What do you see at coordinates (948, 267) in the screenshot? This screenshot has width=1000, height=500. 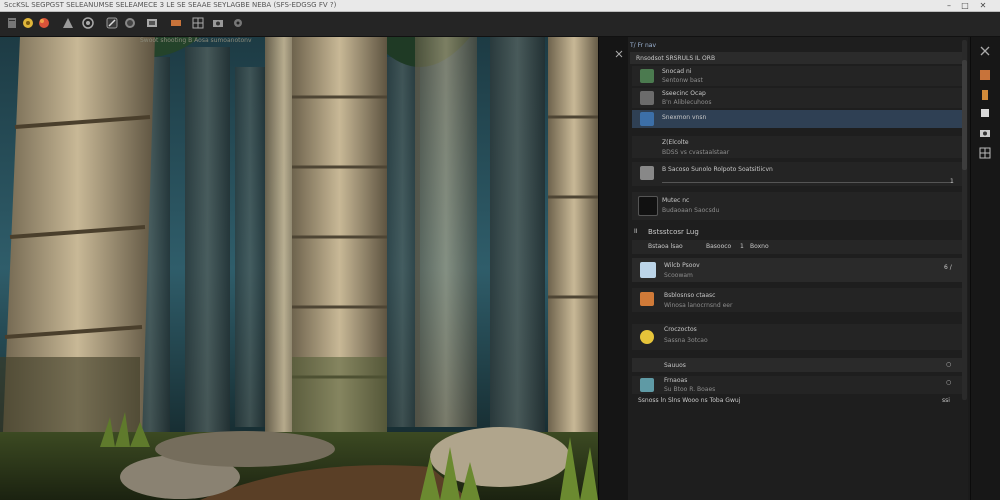 I see `item-value: 6 /` at bounding box center [948, 267].